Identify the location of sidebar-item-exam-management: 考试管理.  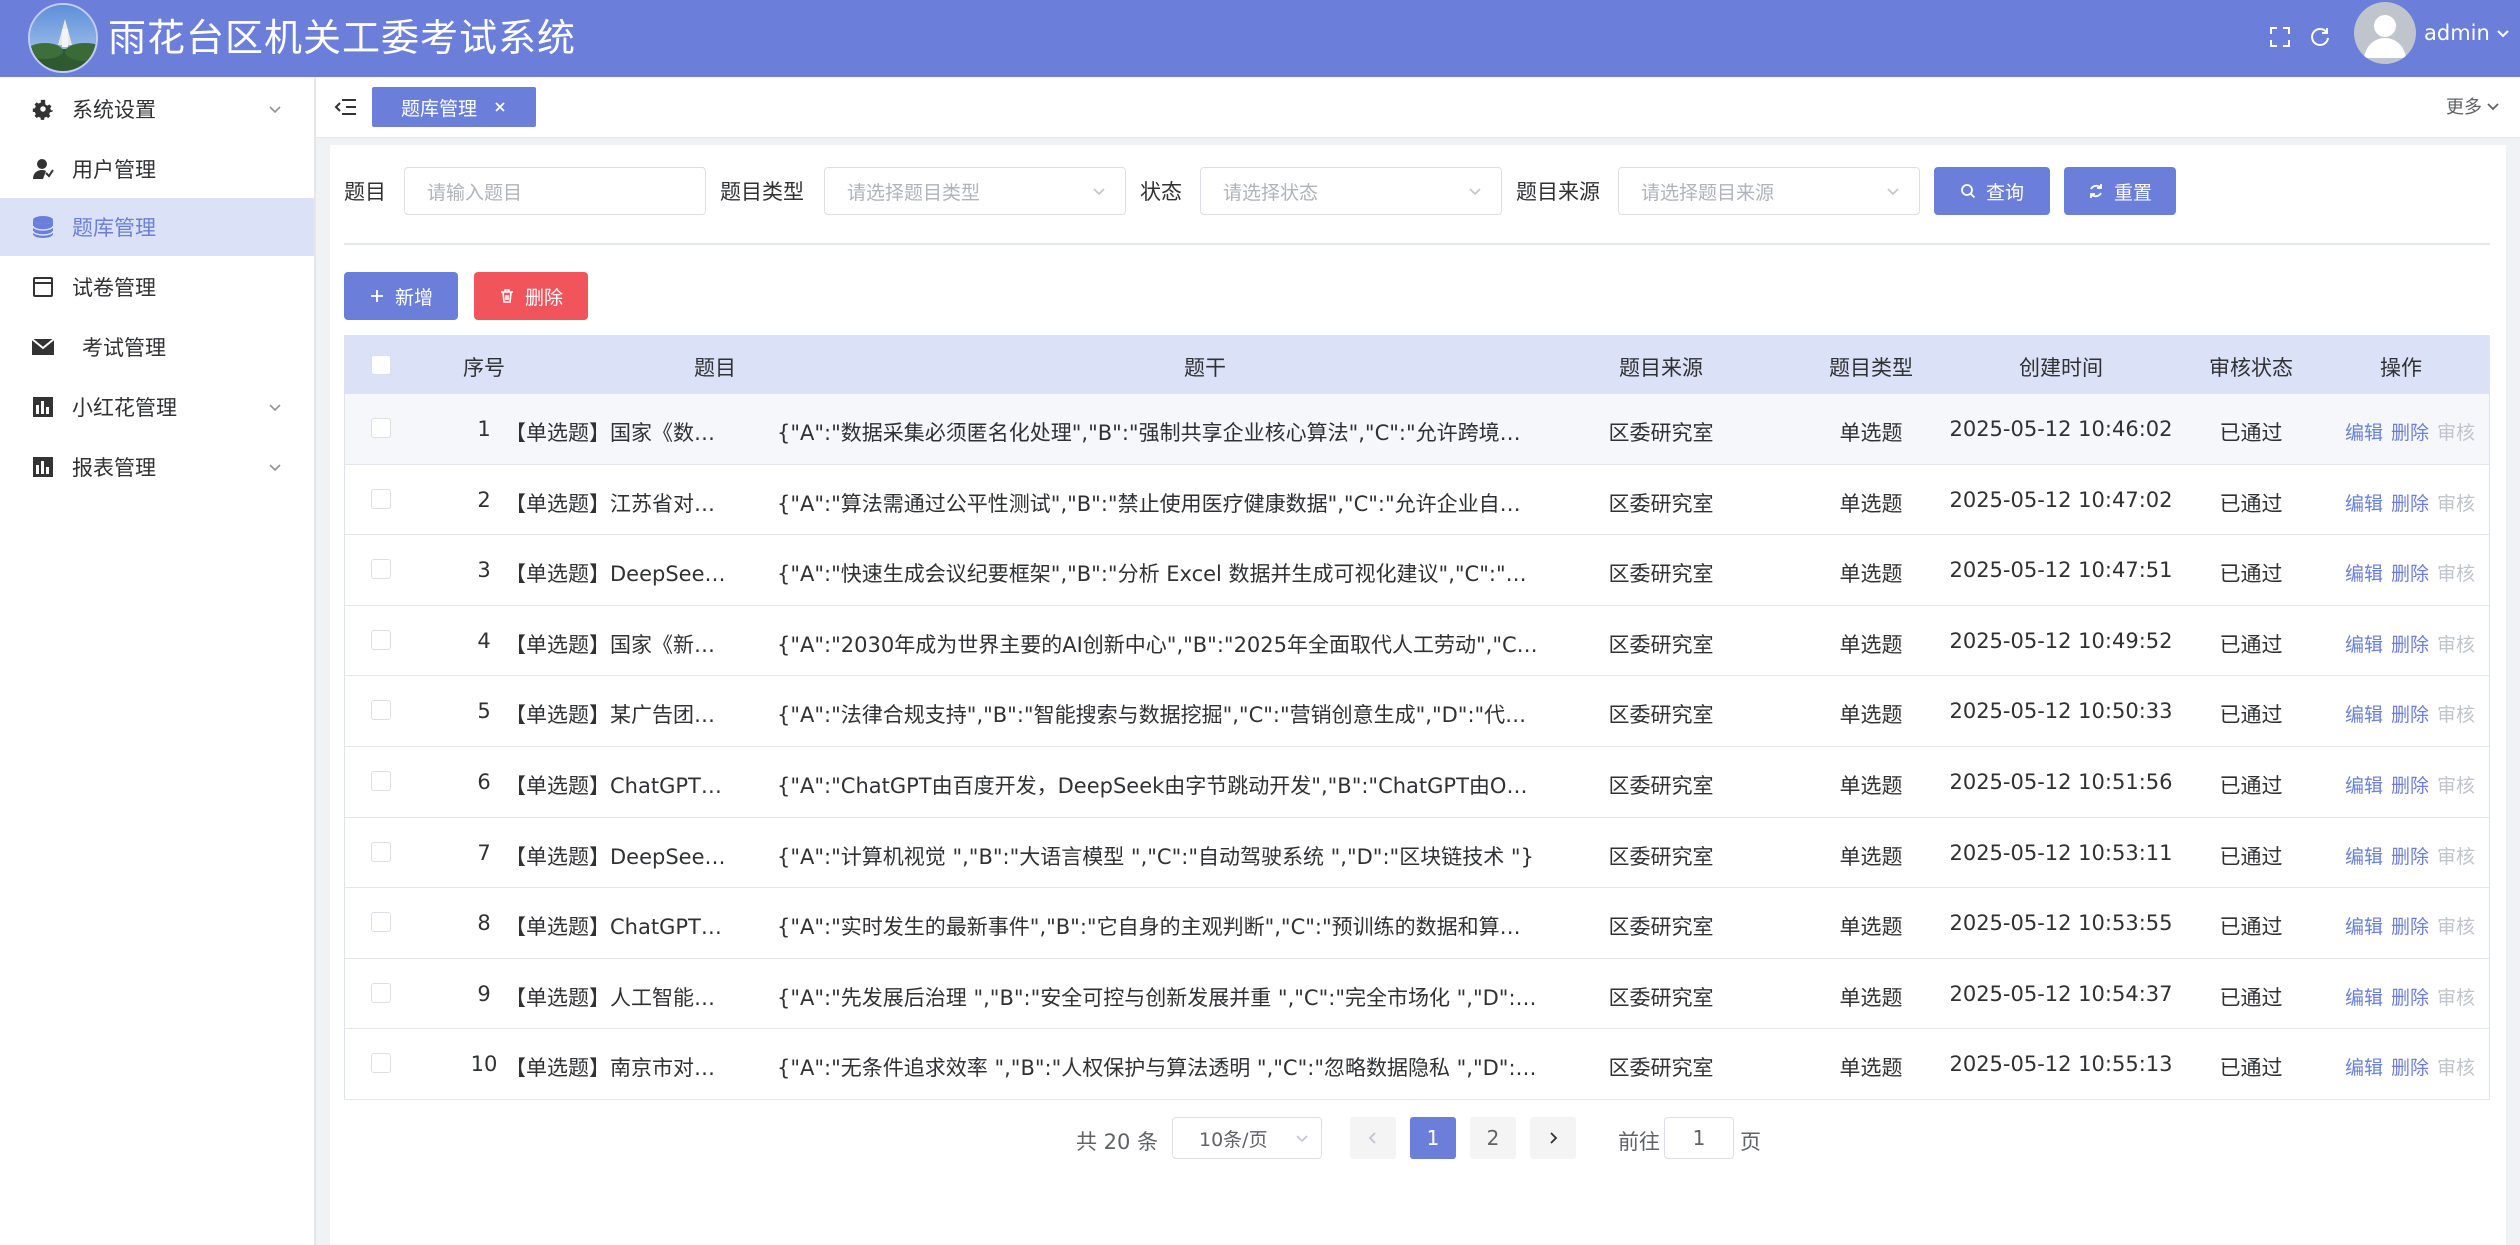
(157, 347).